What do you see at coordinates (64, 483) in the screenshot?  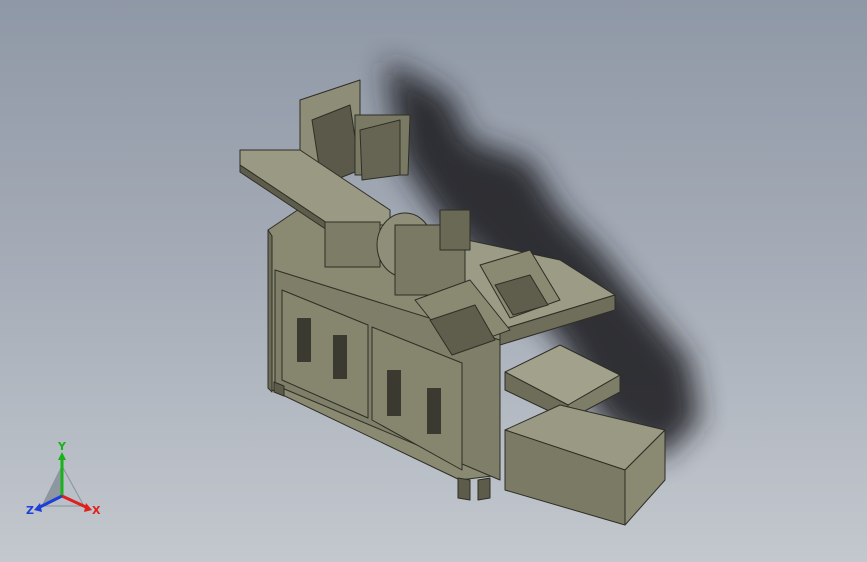 I see `orientation-triad: Y X Z` at bounding box center [64, 483].